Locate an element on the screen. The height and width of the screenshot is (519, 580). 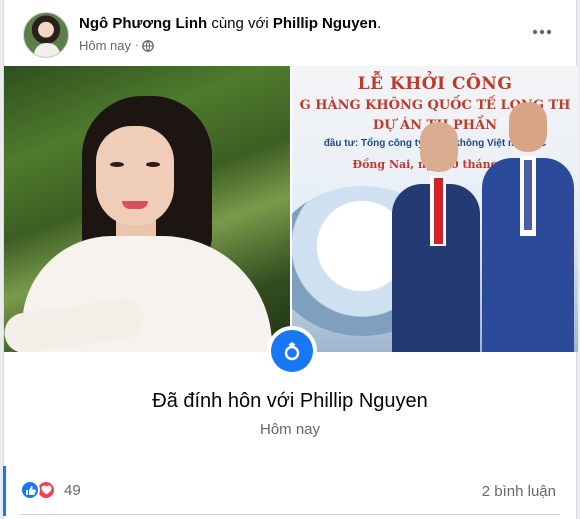
footer-divider is located at coordinates (290, 514).